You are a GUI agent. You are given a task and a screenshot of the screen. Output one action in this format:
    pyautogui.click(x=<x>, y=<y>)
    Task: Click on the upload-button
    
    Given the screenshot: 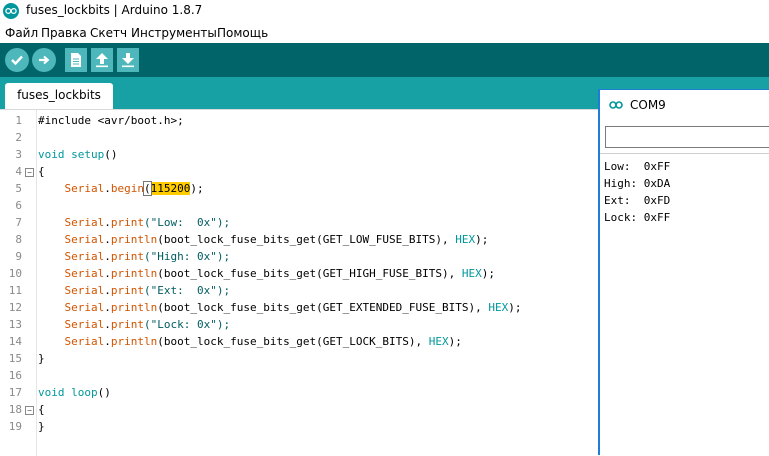 What is the action you would take?
    pyautogui.click(x=44, y=60)
    